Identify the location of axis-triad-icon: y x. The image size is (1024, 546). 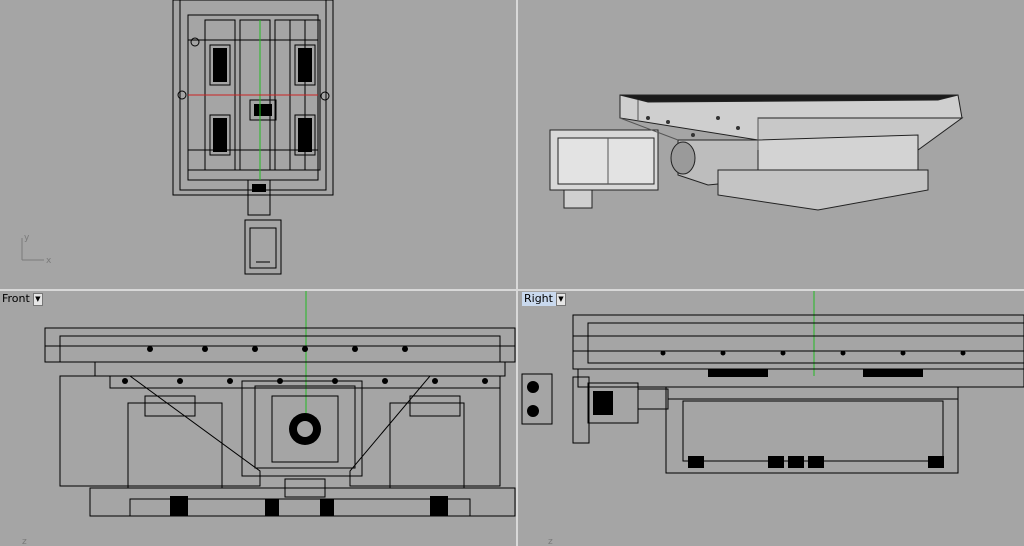
(36, 249).